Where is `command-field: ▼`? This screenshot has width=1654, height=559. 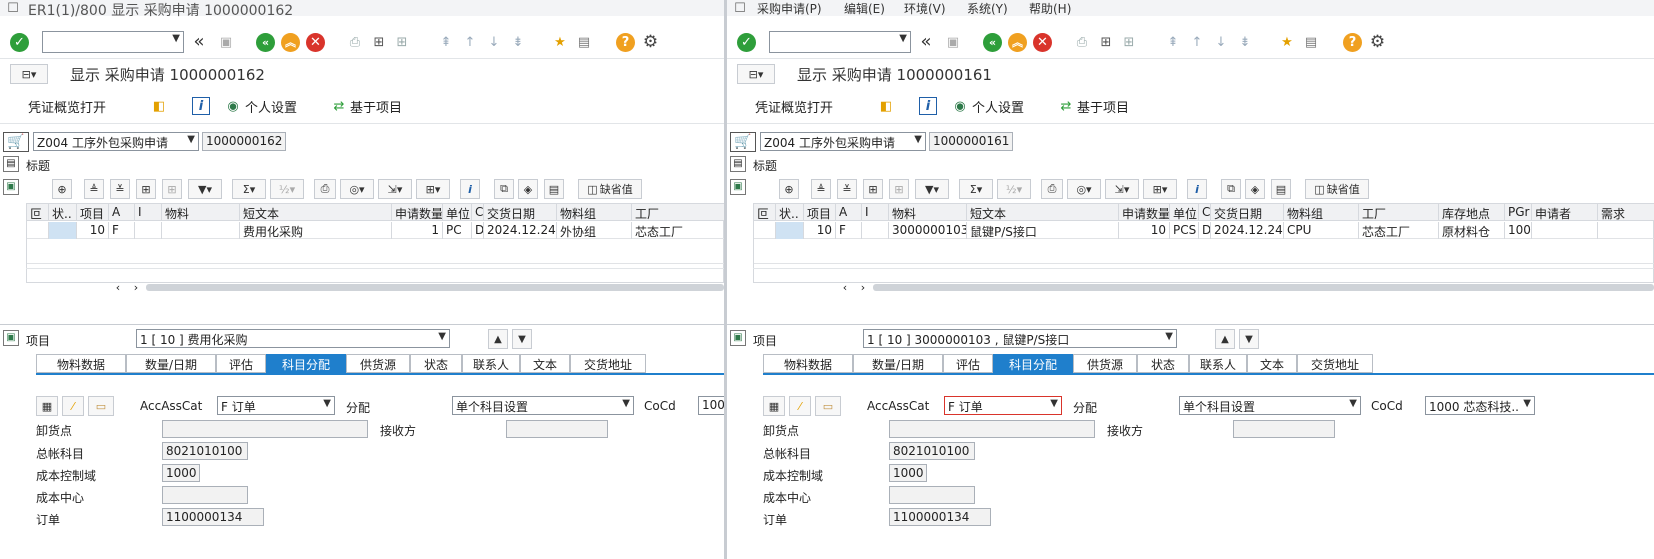 command-field: ▼ is located at coordinates (113, 42).